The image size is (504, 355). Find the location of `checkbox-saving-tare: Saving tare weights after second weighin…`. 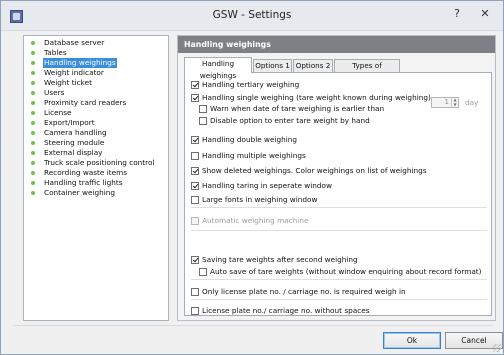

checkbox-saving-tare: Saving tare weights after second weighin… is located at coordinates (274, 259).